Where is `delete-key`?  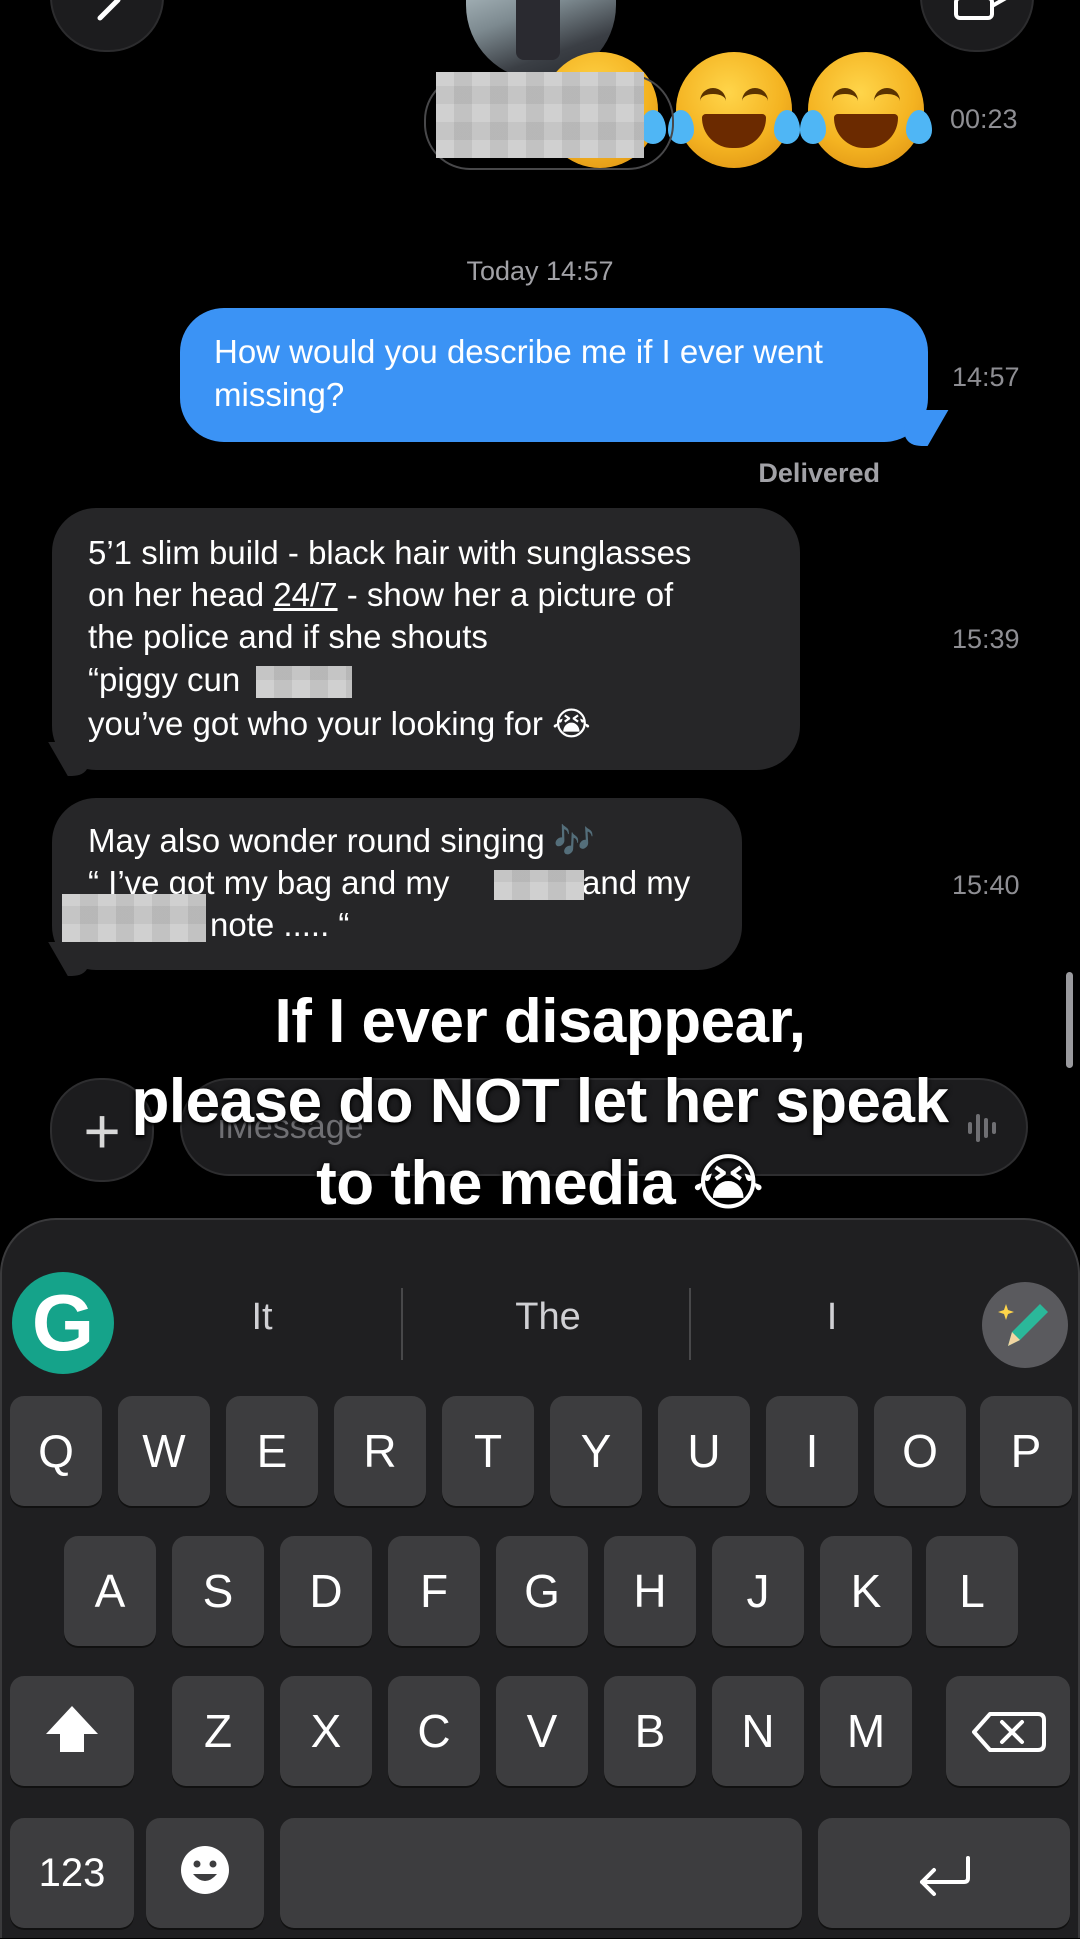
delete-key is located at coordinates (1008, 1731).